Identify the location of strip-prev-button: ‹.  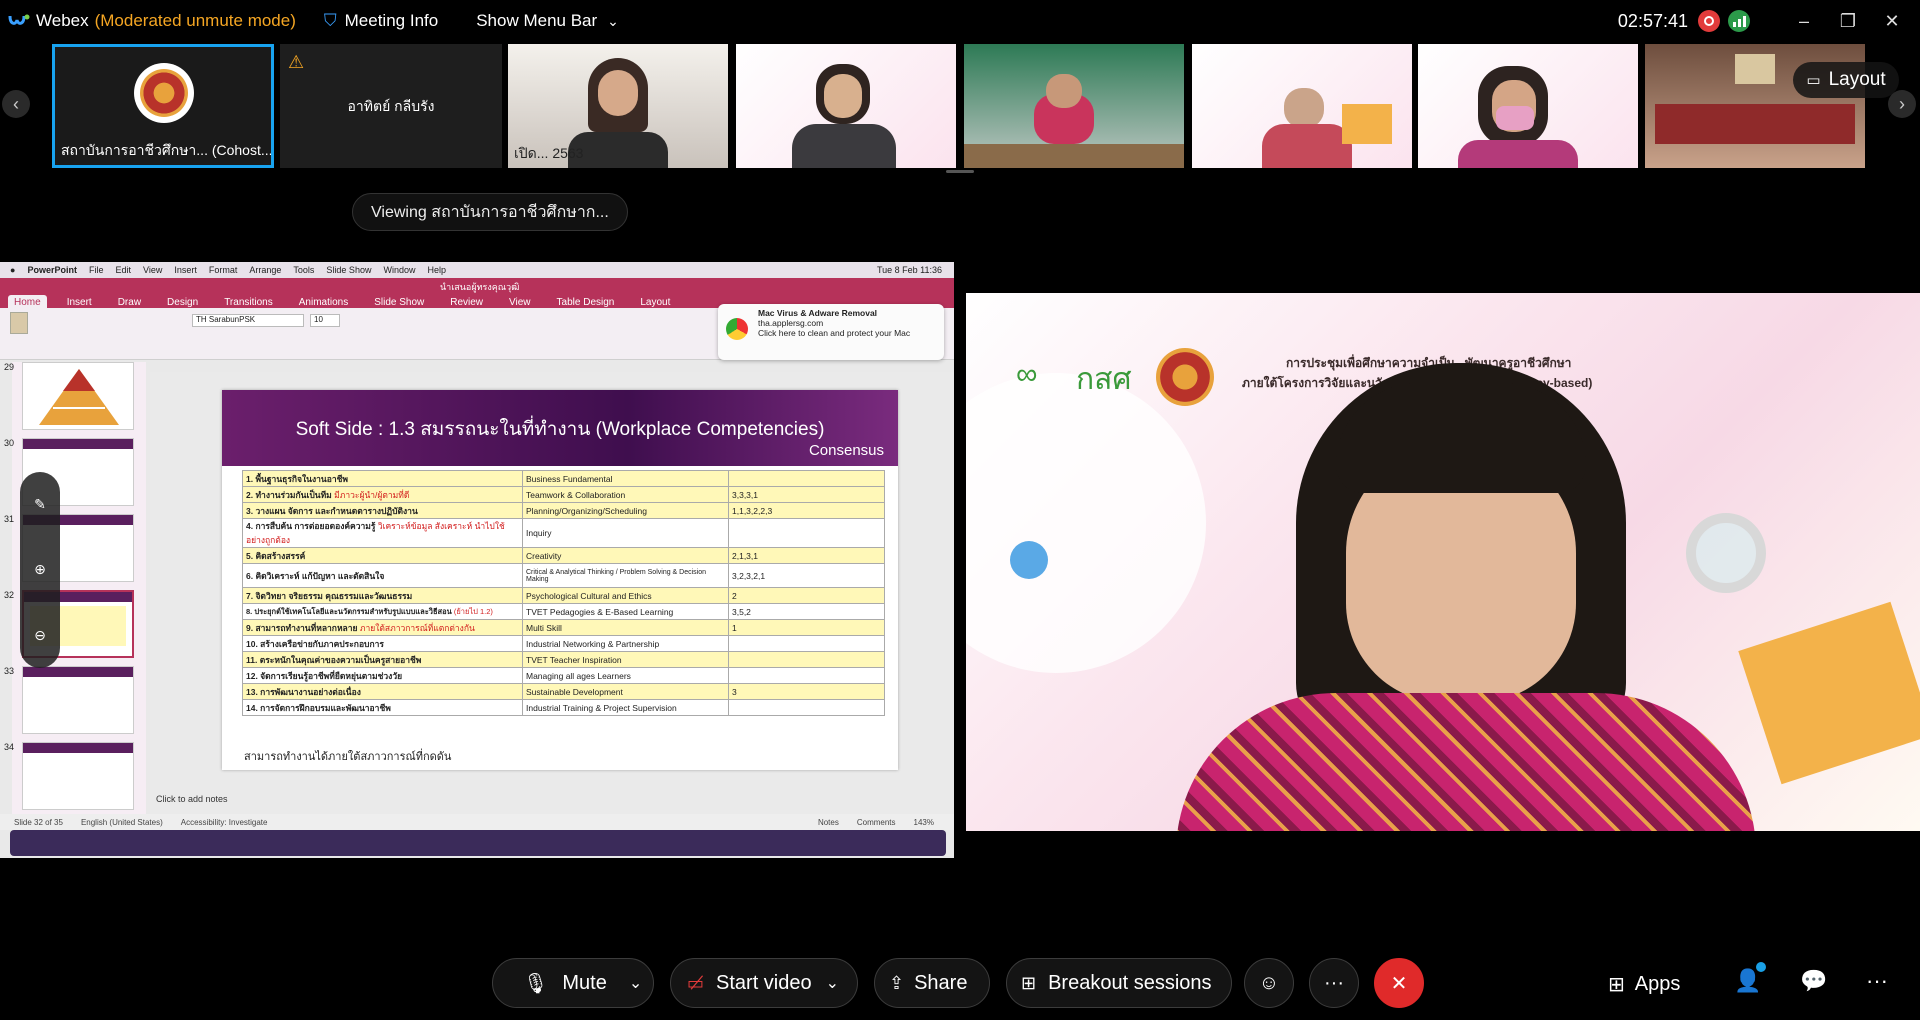
(16, 104).